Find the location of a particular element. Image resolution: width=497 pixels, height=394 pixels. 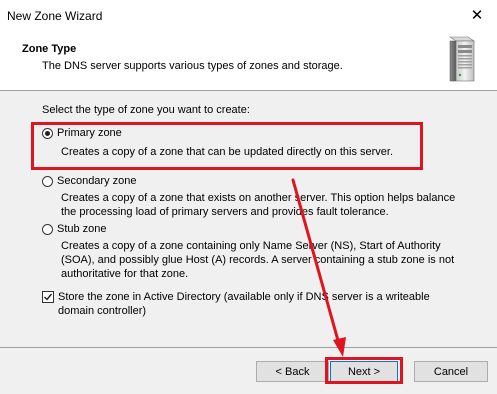

secondary-zone-radio: Secondary zone is located at coordinates (89, 181).